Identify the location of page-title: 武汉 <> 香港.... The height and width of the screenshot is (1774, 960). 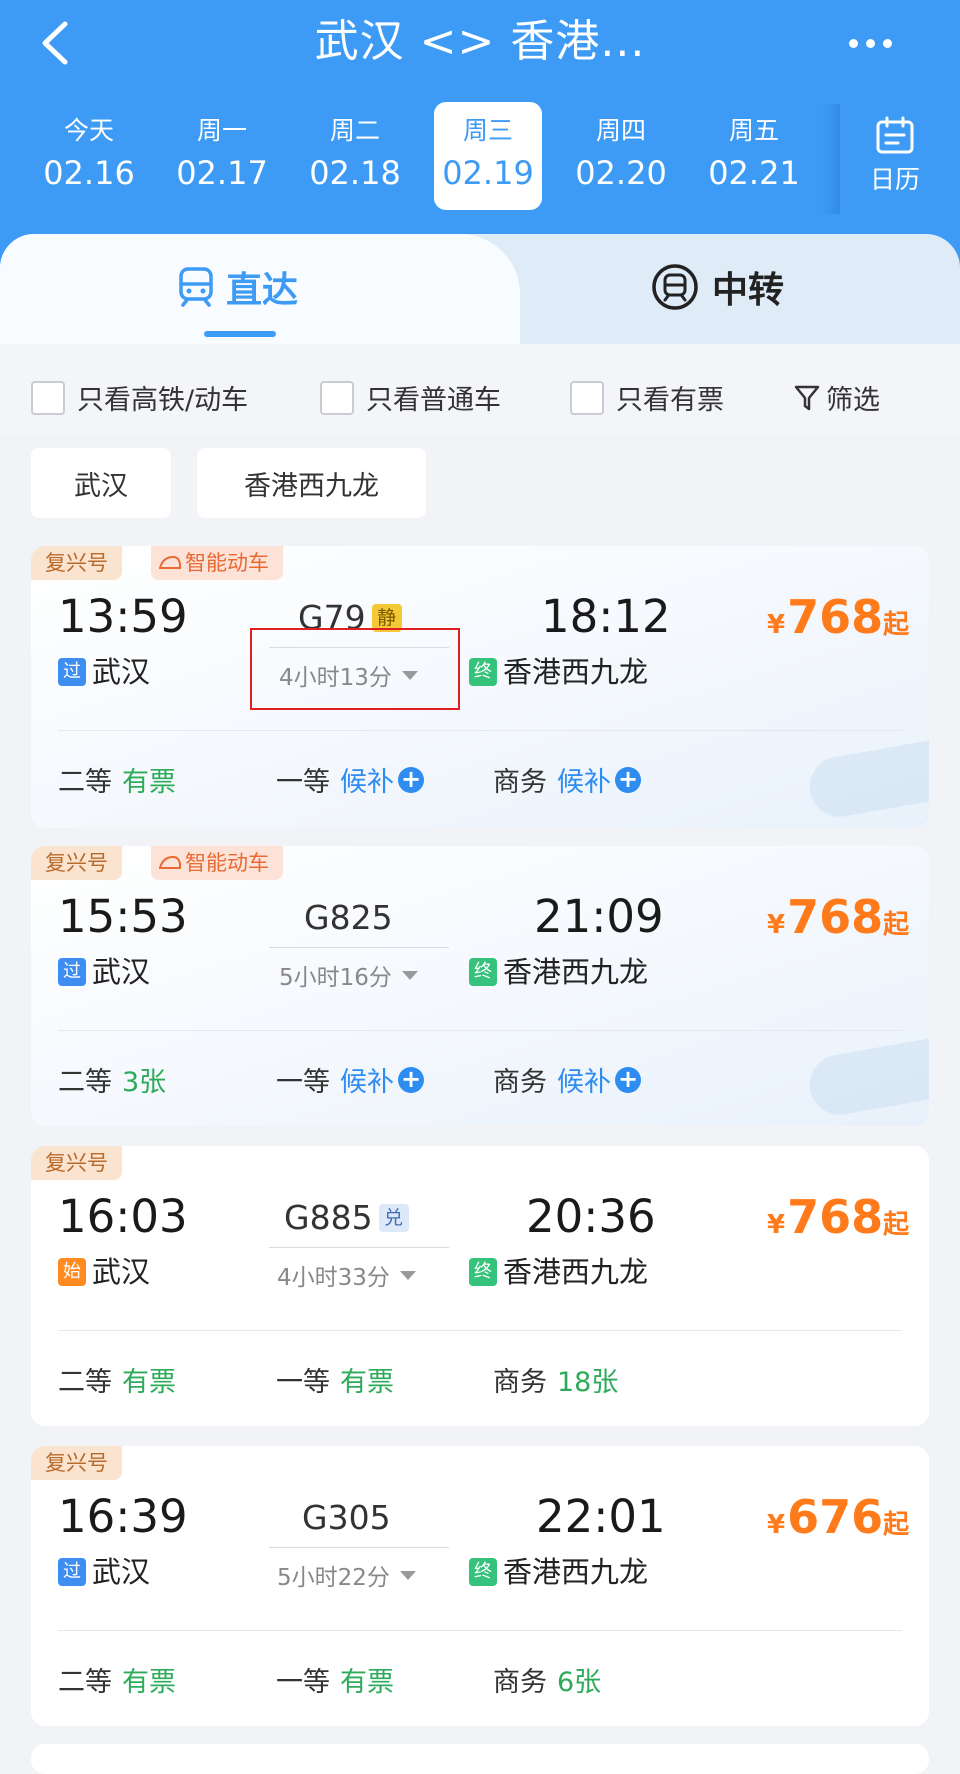
(480, 41).